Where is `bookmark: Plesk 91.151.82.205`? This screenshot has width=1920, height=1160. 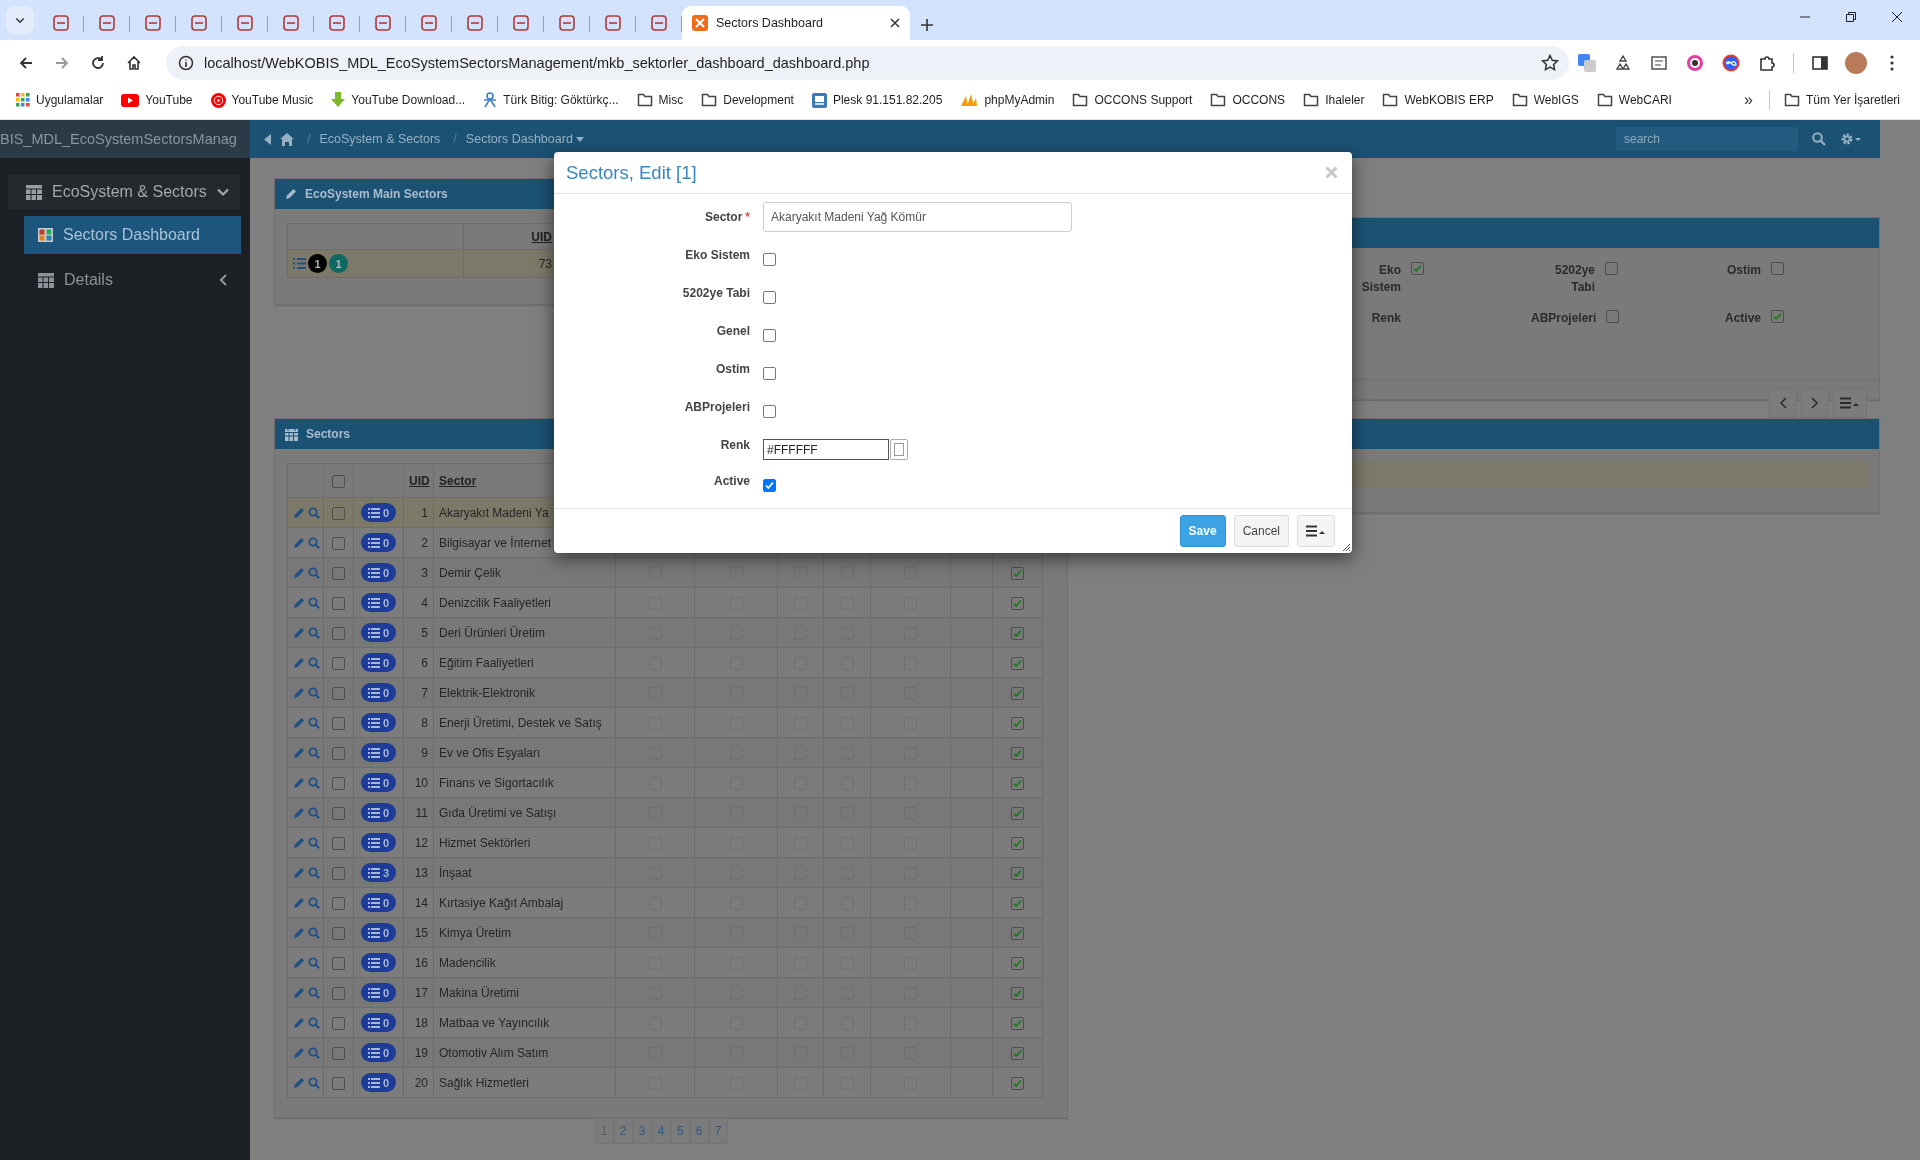 bookmark: Plesk 91.151.82.205 is located at coordinates (877, 100).